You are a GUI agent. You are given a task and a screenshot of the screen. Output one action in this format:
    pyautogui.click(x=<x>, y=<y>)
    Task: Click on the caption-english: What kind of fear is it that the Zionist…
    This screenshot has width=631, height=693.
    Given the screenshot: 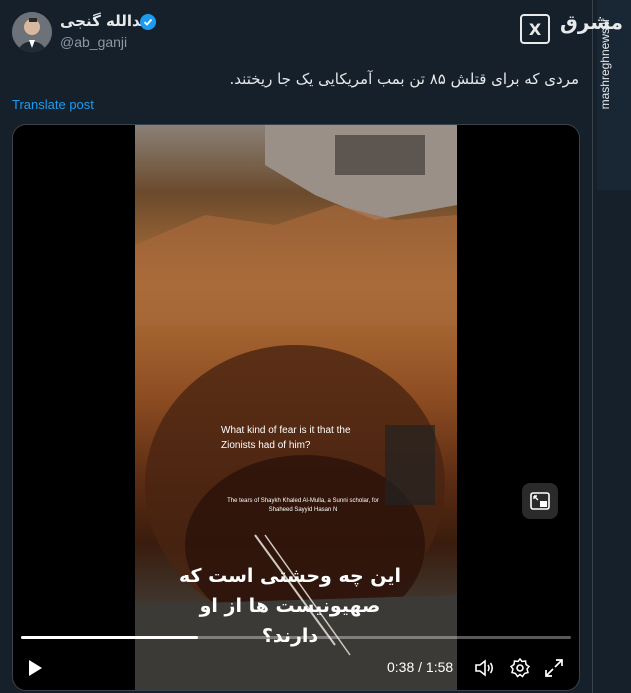 What is the action you would take?
    pyautogui.click(x=286, y=438)
    